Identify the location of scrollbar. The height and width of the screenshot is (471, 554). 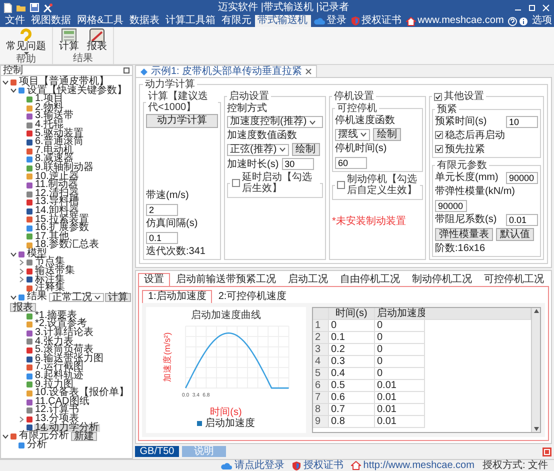
(535, 370).